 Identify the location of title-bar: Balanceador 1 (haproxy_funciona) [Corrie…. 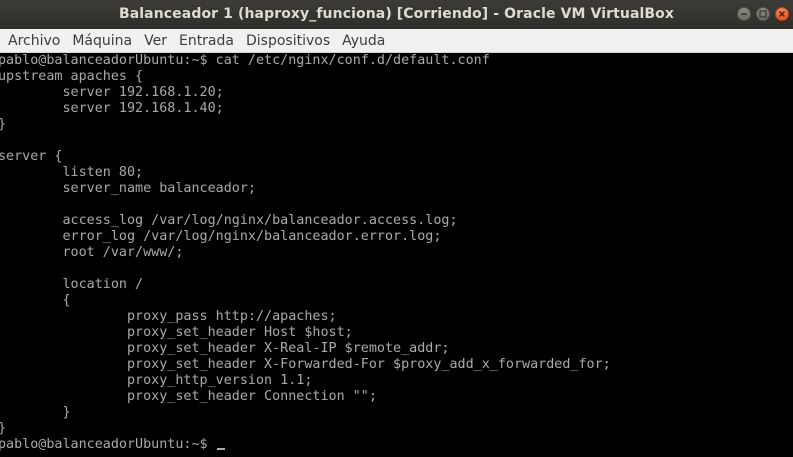
(396, 14).